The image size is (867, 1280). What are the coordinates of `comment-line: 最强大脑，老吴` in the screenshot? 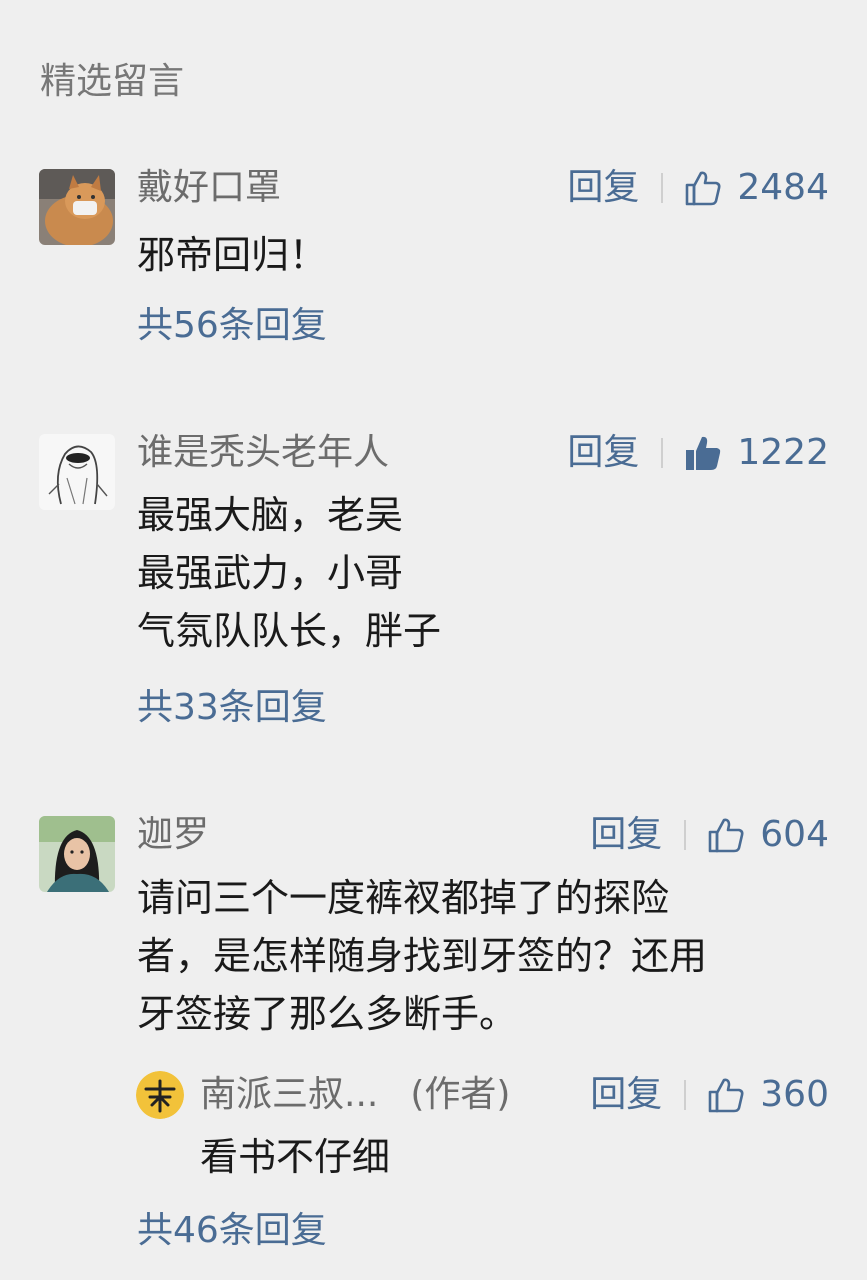 It's located at (270, 515).